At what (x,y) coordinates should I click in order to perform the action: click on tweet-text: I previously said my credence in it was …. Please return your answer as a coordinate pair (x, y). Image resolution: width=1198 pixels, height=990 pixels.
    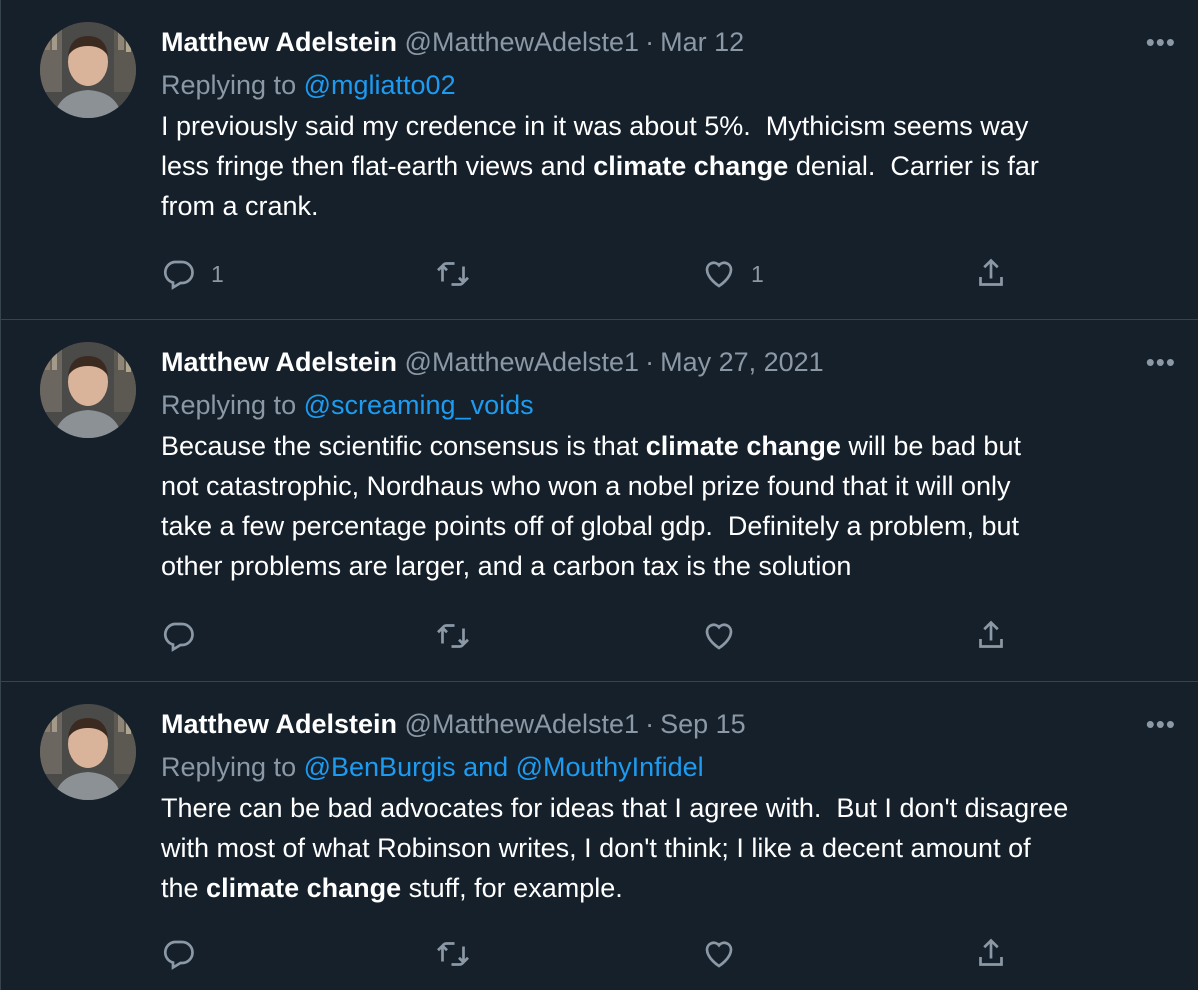
    Looking at the image, I should click on (668, 166).